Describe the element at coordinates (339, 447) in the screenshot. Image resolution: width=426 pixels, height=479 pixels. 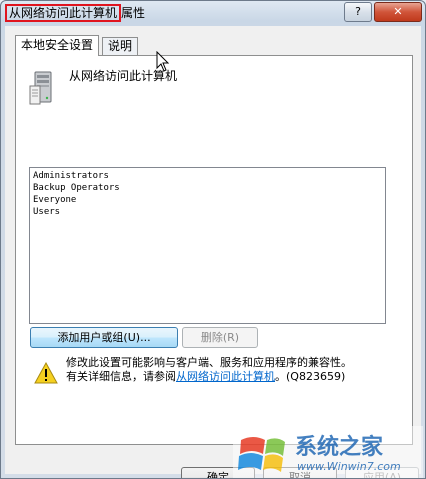
I see `watermark-brand: 系统之家` at that location.